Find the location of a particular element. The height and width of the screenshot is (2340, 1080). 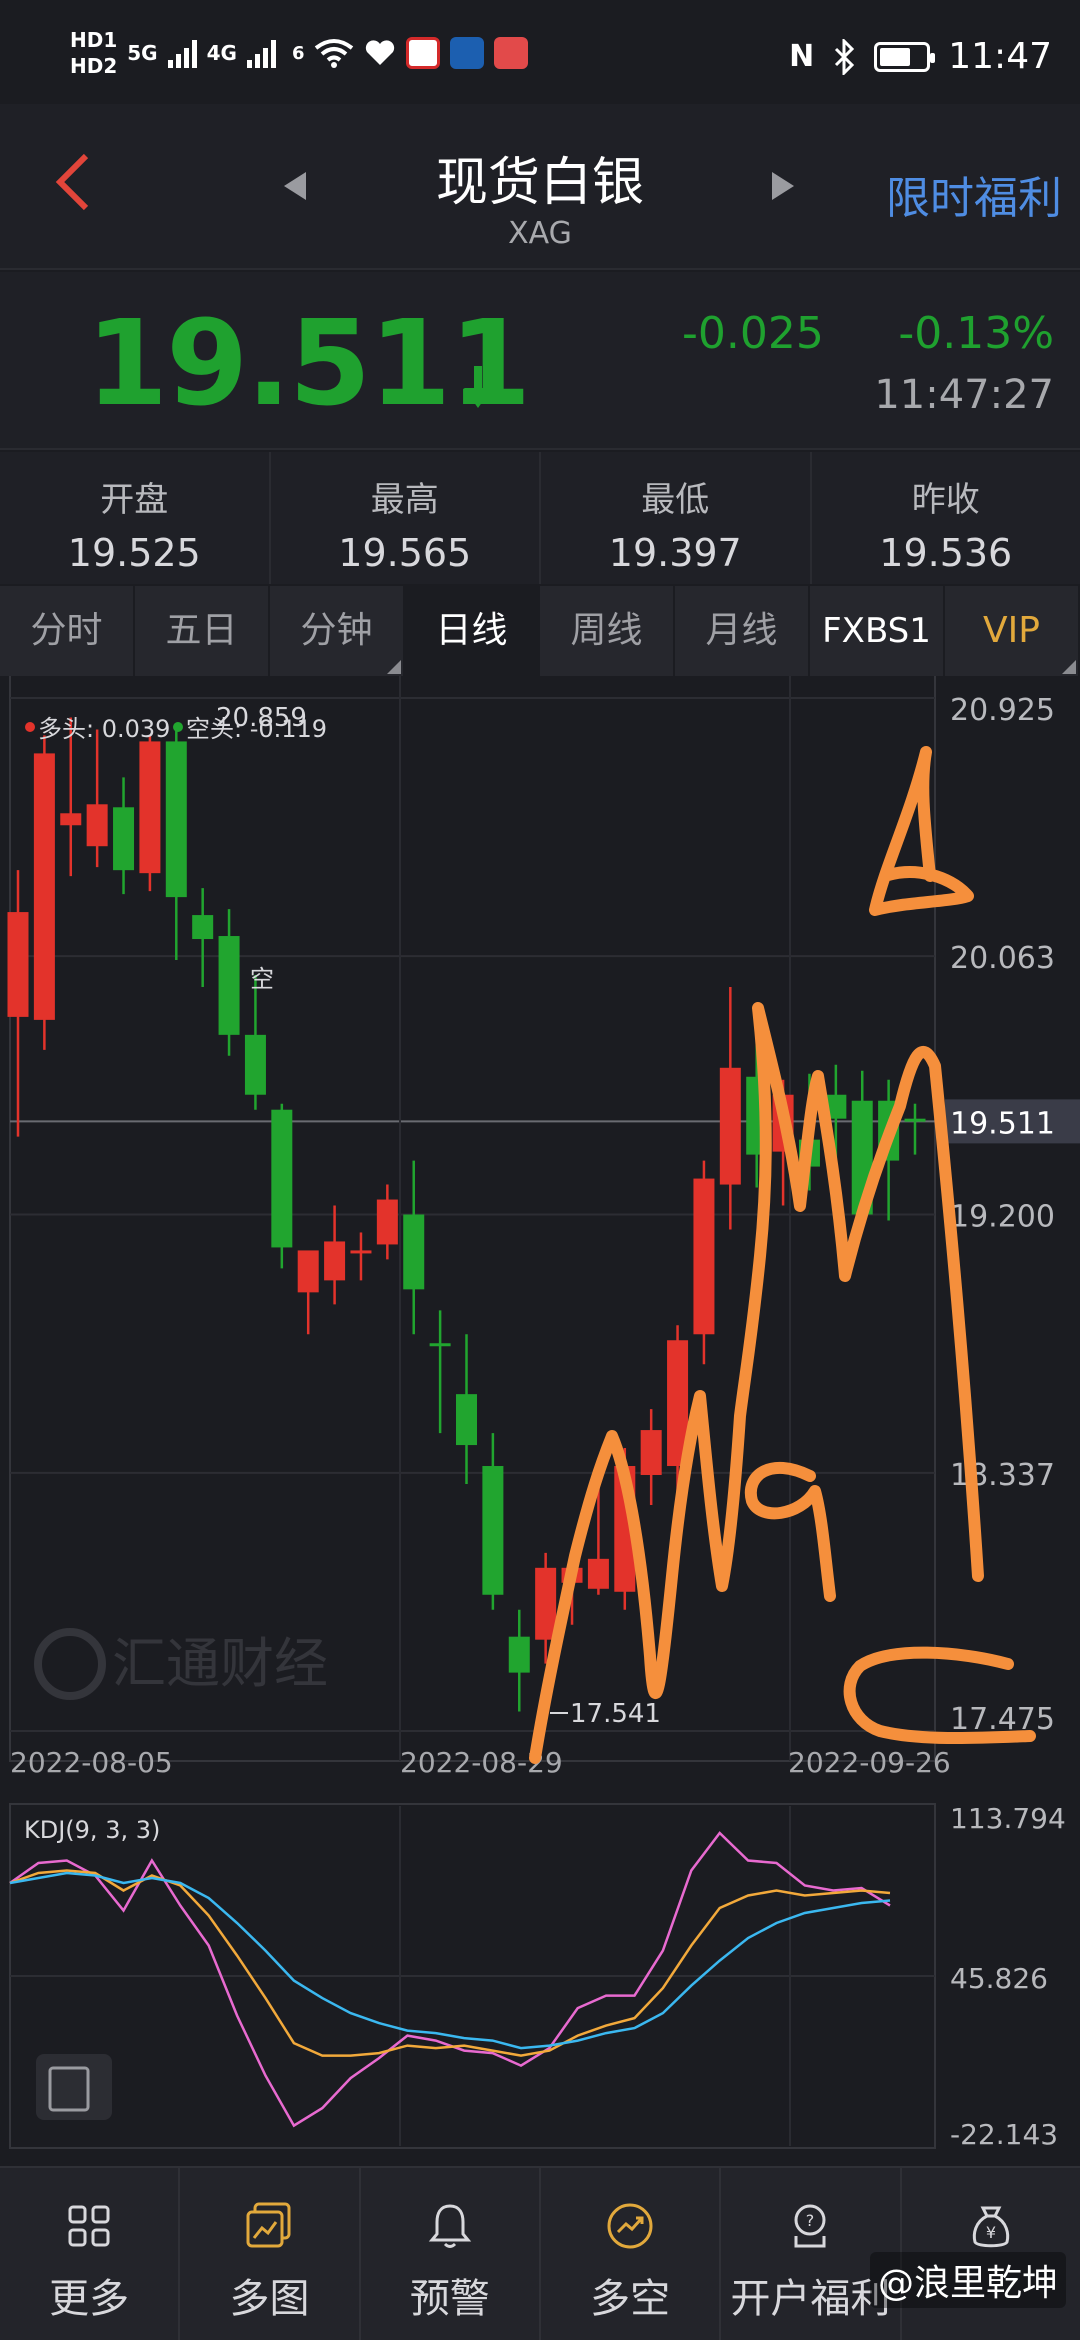

stat-label: 开盘 is located at coordinates (134, 500).